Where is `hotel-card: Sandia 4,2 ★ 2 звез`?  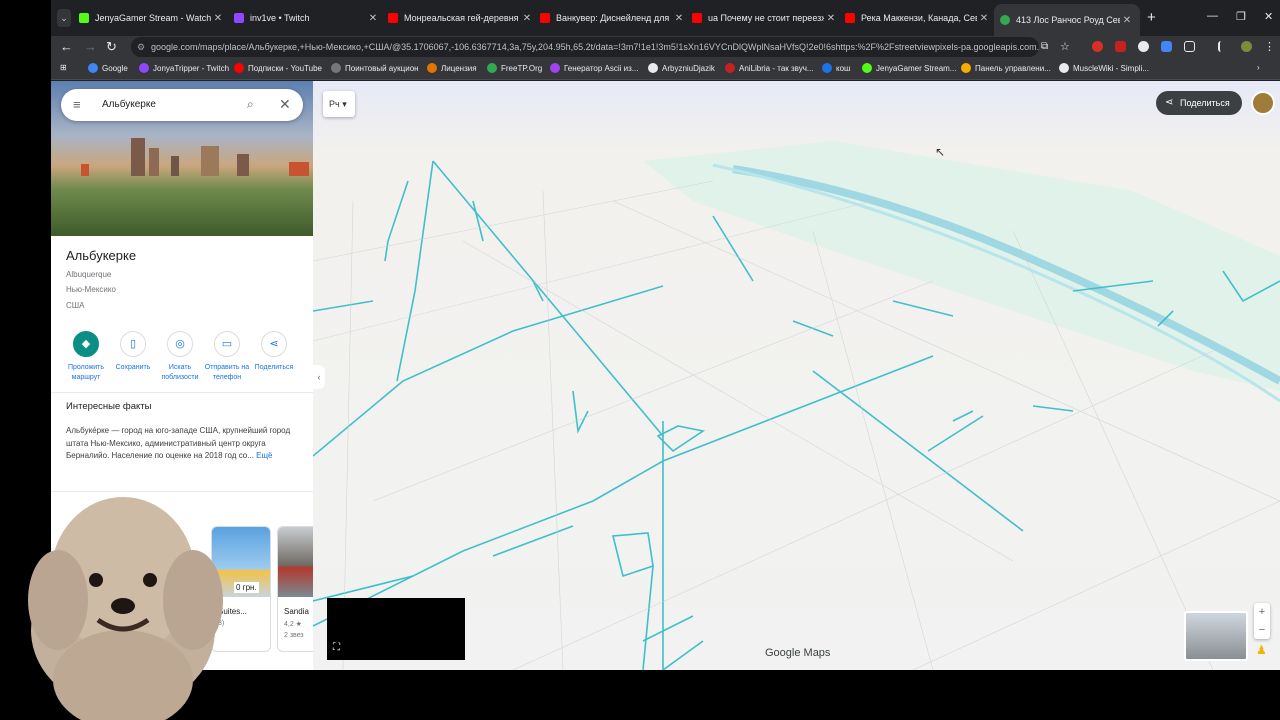
hotel-card: Sandia 4,2 ★ 2 звез is located at coordinates (295, 589).